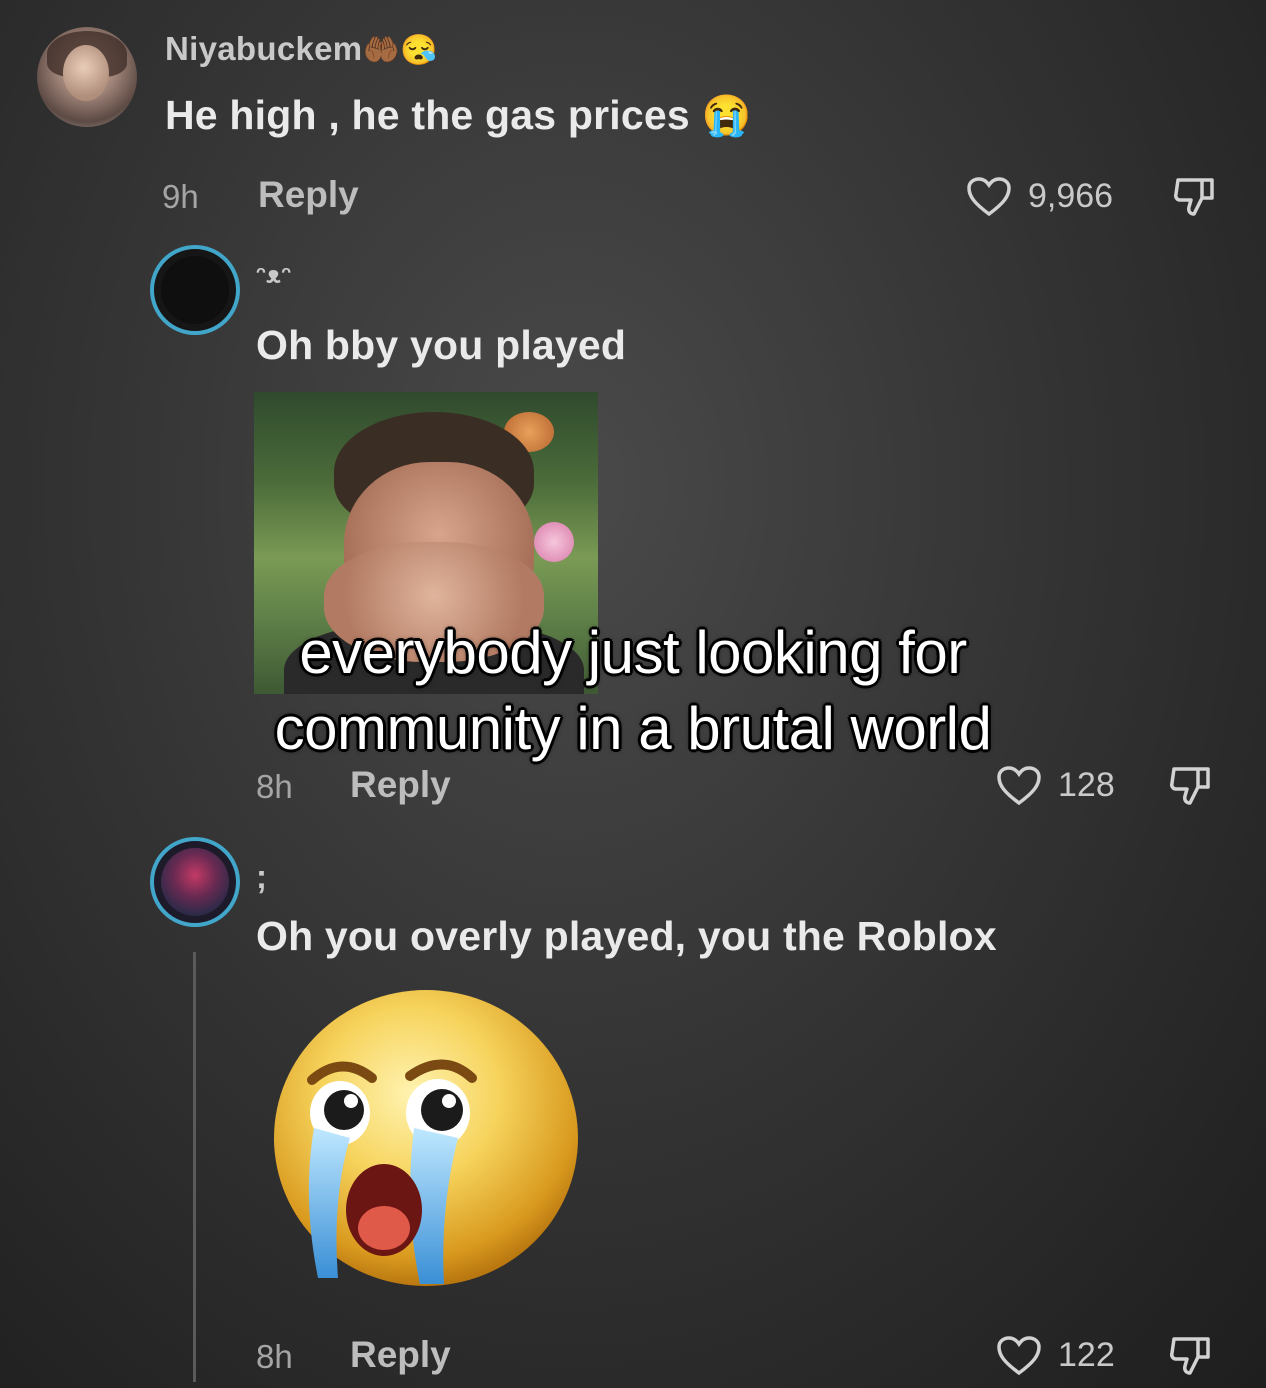 The image size is (1266, 1388). What do you see at coordinates (180, 196) in the screenshot?
I see `comment-time: 9h` at bounding box center [180, 196].